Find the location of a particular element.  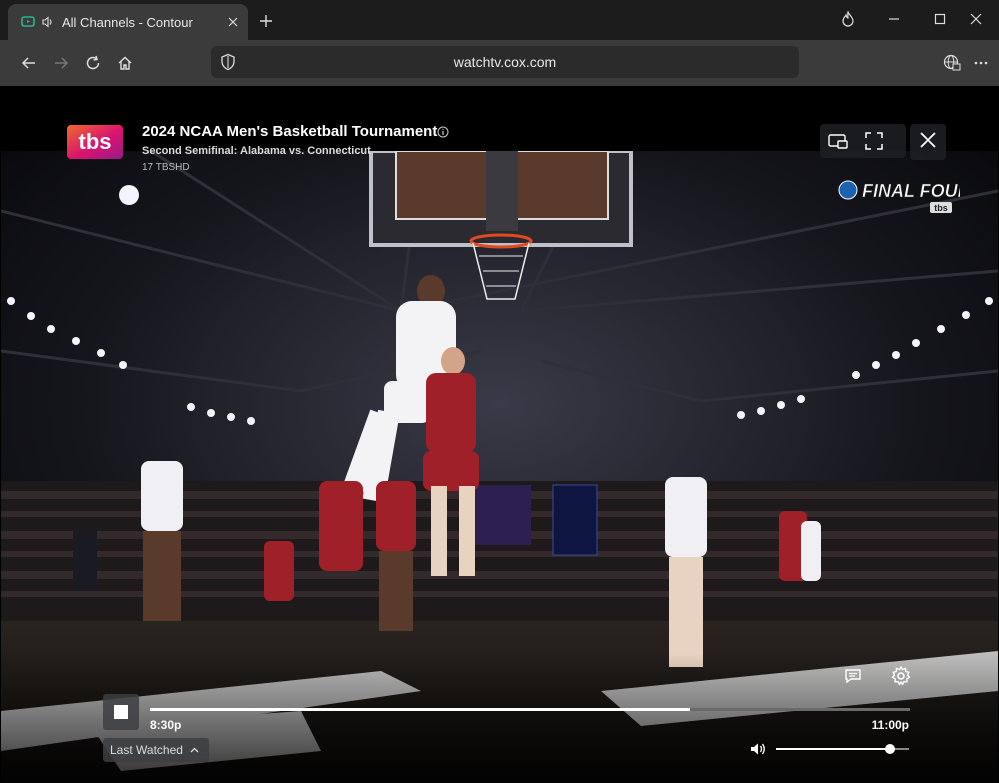

tab-title: All Channels - Contour is located at coordinates (127, 22).